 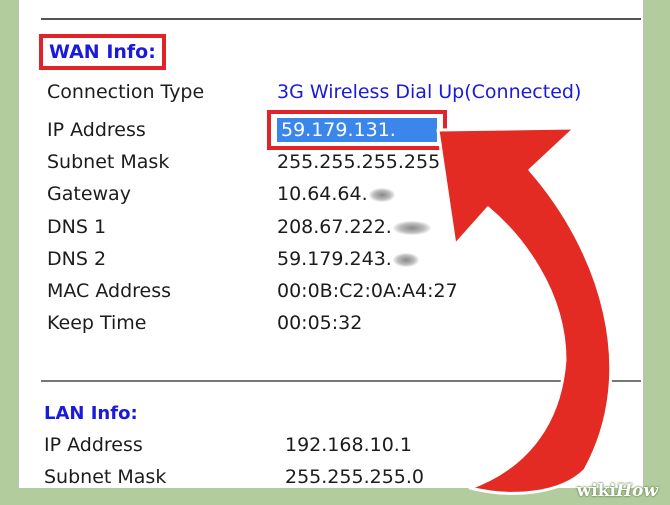 What do you see at coordinates (636, 491) in the screenshot?
I see `watermark-how: How` at bounding box center [636, 491].